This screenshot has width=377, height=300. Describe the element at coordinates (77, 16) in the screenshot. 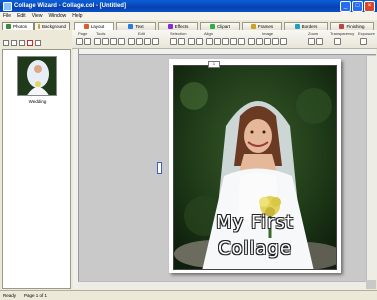

I see `menu-help: Help` at that location.